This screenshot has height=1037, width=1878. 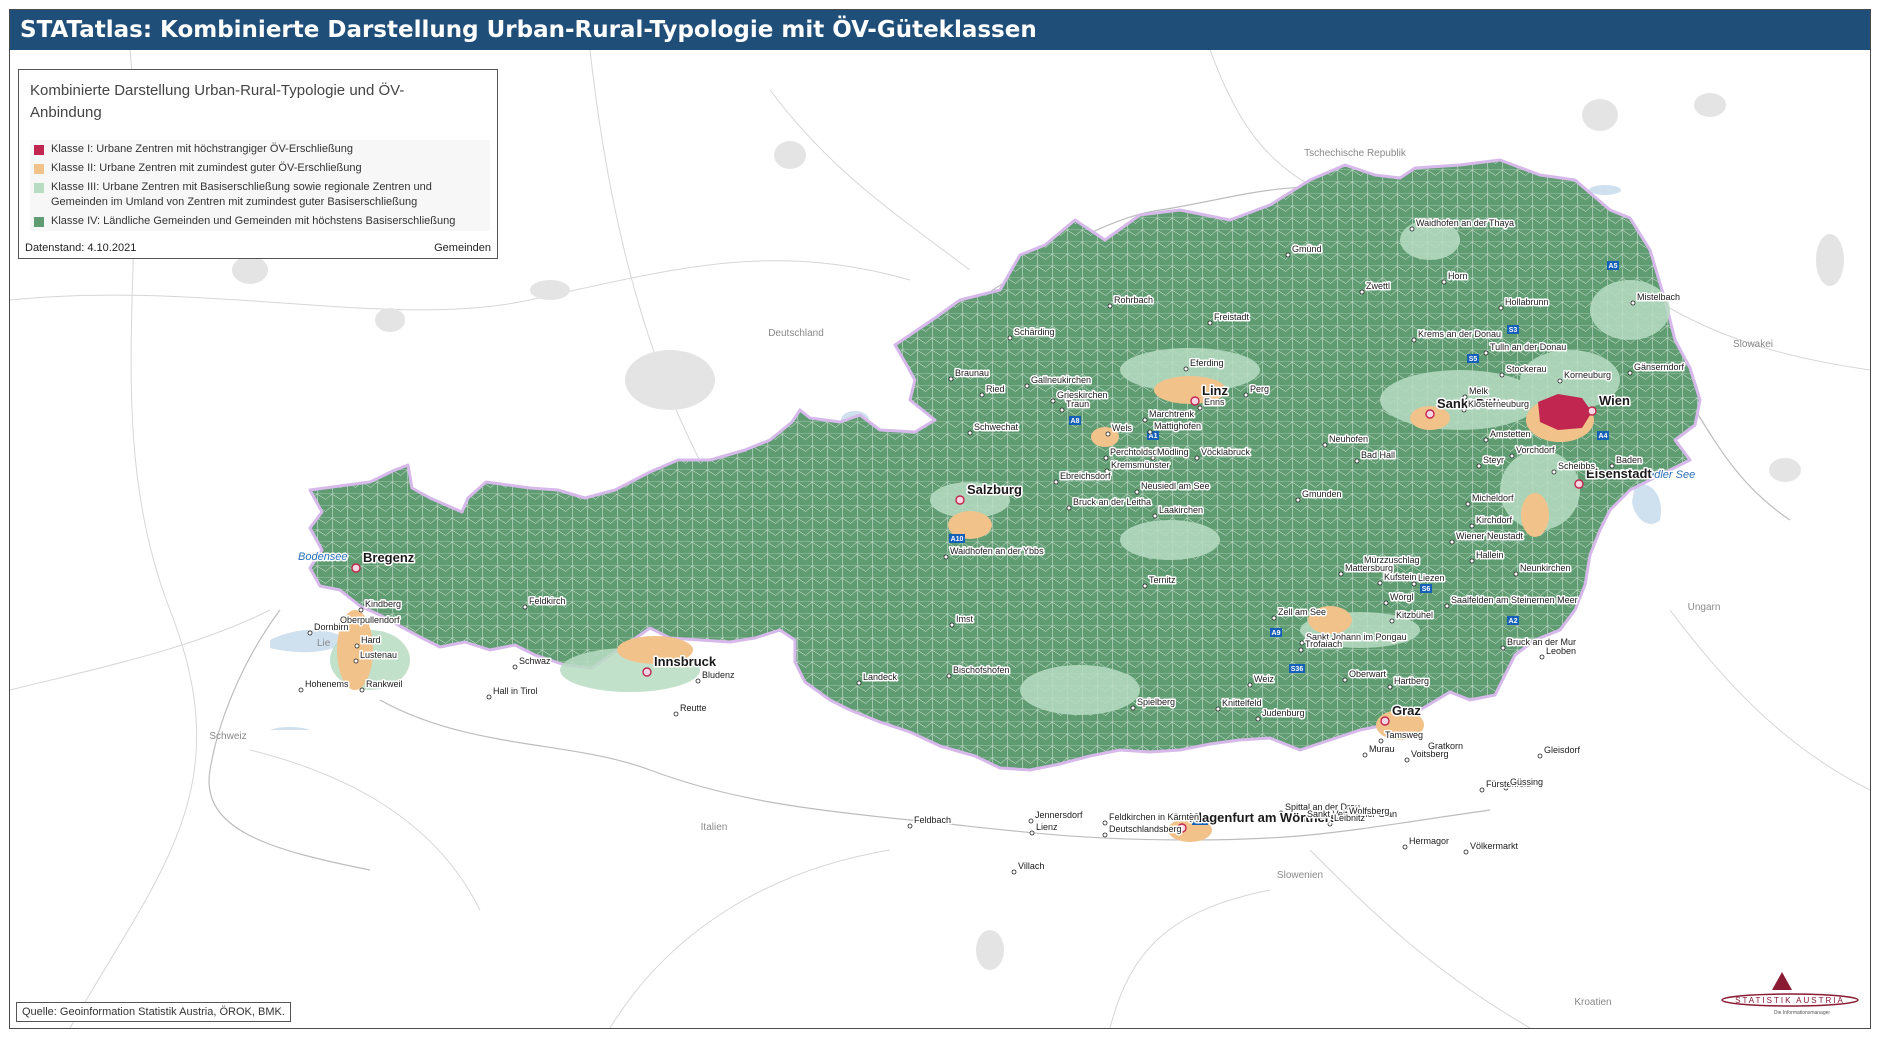 What do you see at coordinates (1613, 266) in the screenshot?
I see `svg-text: A5` at bounding box center [1613, 266].